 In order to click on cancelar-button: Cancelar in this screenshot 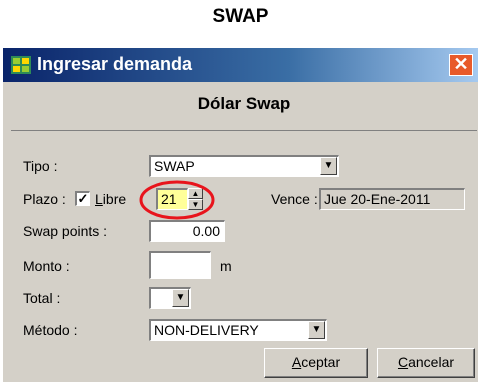, I will do `click(426, 363)`.